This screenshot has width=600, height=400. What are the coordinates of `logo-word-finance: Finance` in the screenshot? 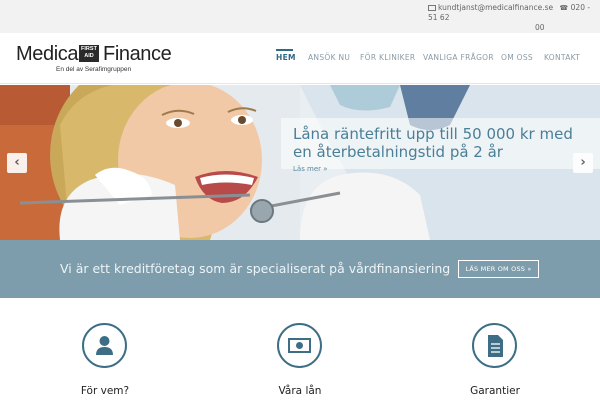 It's located at (137, 54).